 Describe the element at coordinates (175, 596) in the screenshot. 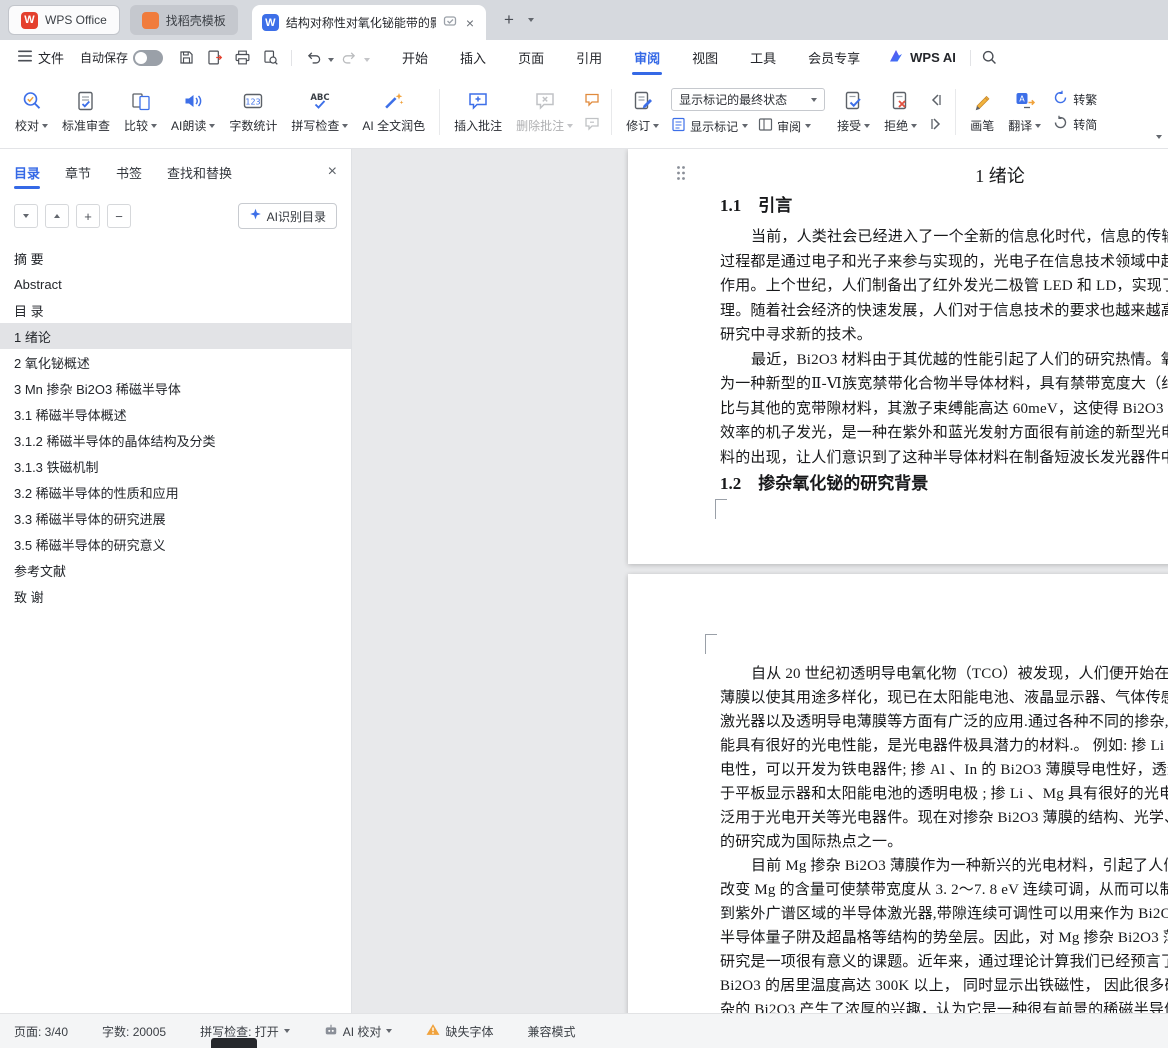

I see `toc-item: 致 谢` at that location.